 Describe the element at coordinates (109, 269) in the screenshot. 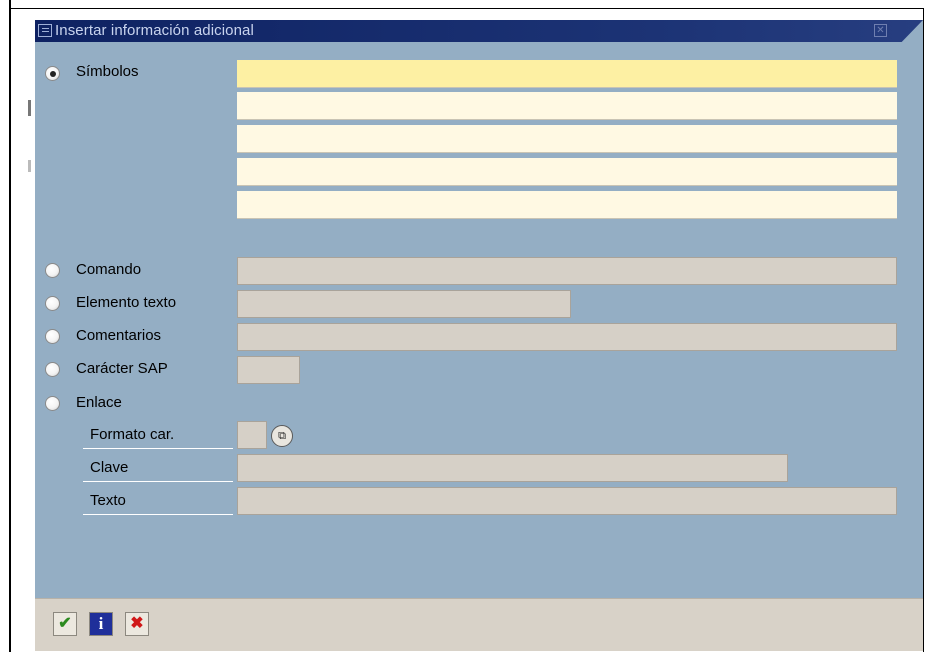

I see `option-label-comando: Comando` at that location.